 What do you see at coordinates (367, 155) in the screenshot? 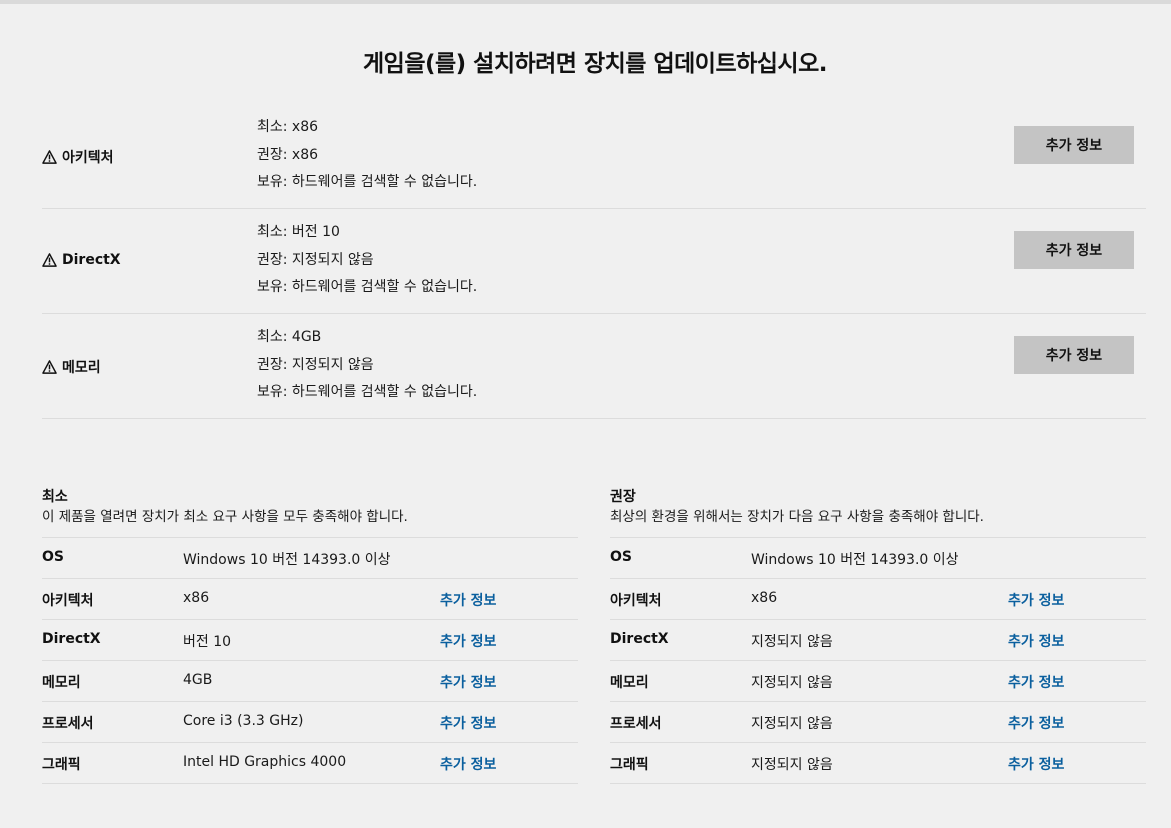
I see `issue-details: 최소: x86 권장: x86 보유: 하드웨어를 검색할 수 없습니다.` at bounding box center [367, 155].